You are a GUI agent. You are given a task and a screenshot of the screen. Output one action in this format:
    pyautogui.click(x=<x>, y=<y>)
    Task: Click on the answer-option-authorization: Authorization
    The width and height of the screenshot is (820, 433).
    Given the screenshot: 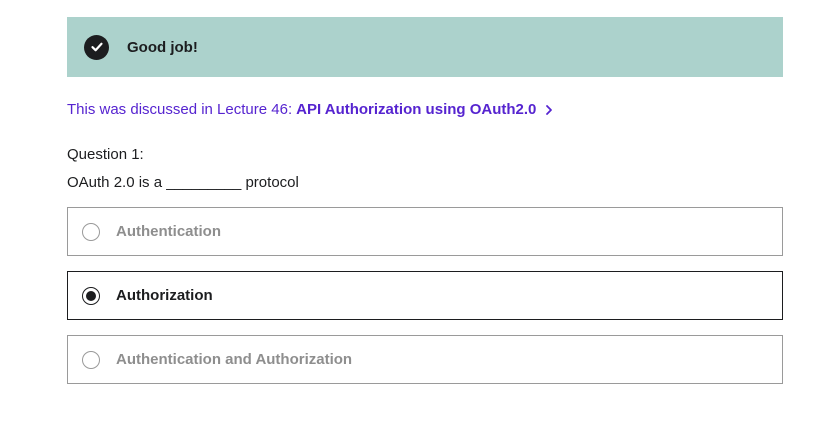 What is the action you would take?
    pyautogui.click(x=425, y=295)
    